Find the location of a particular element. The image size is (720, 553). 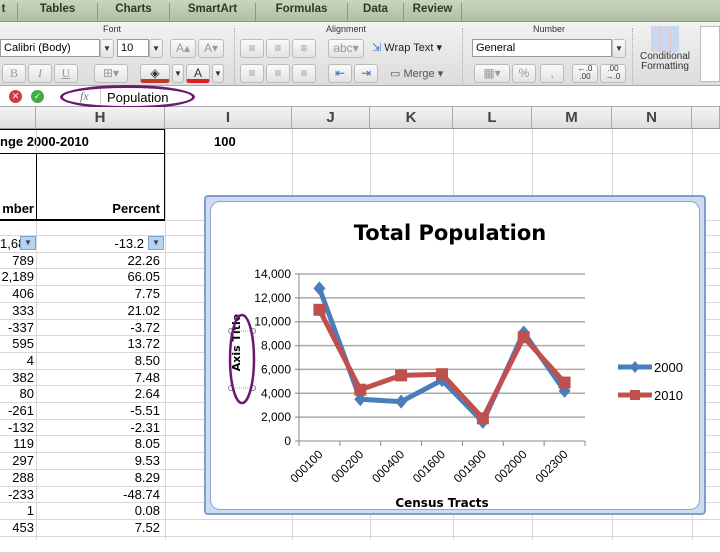

percent-cell: 7.75 is located at coordinates (98, 293).